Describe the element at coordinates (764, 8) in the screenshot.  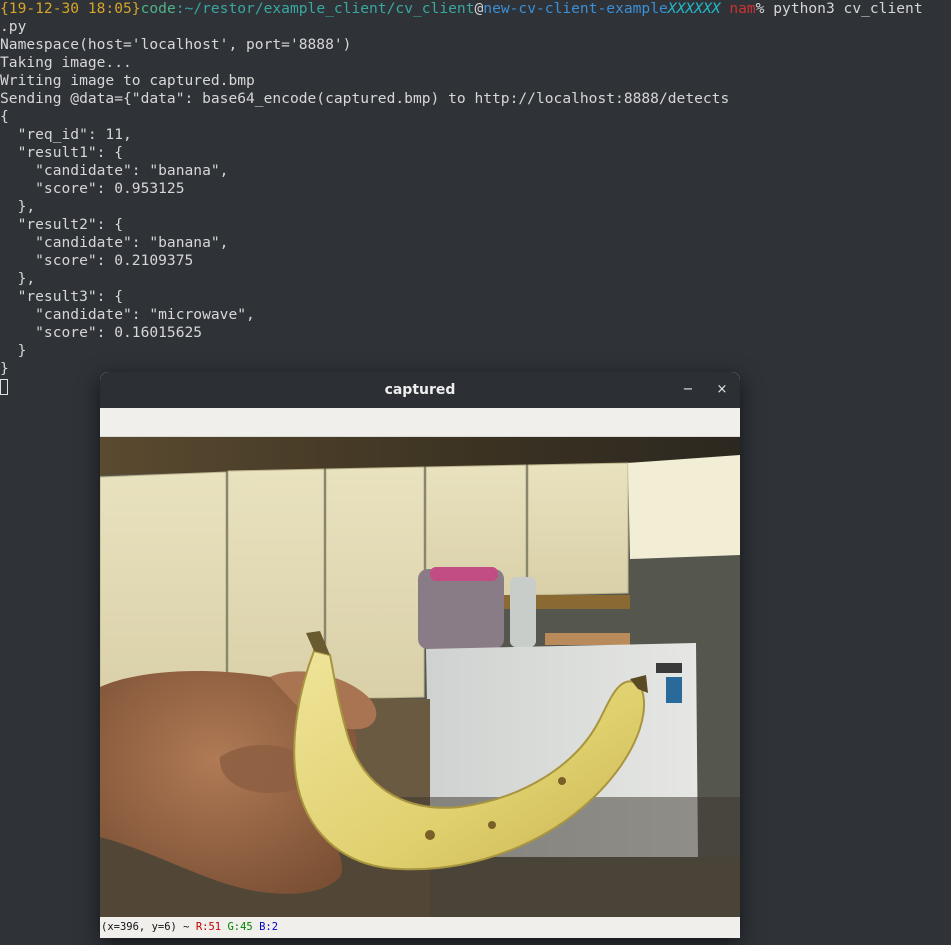
I see `prompt-symbol: %` at that location.